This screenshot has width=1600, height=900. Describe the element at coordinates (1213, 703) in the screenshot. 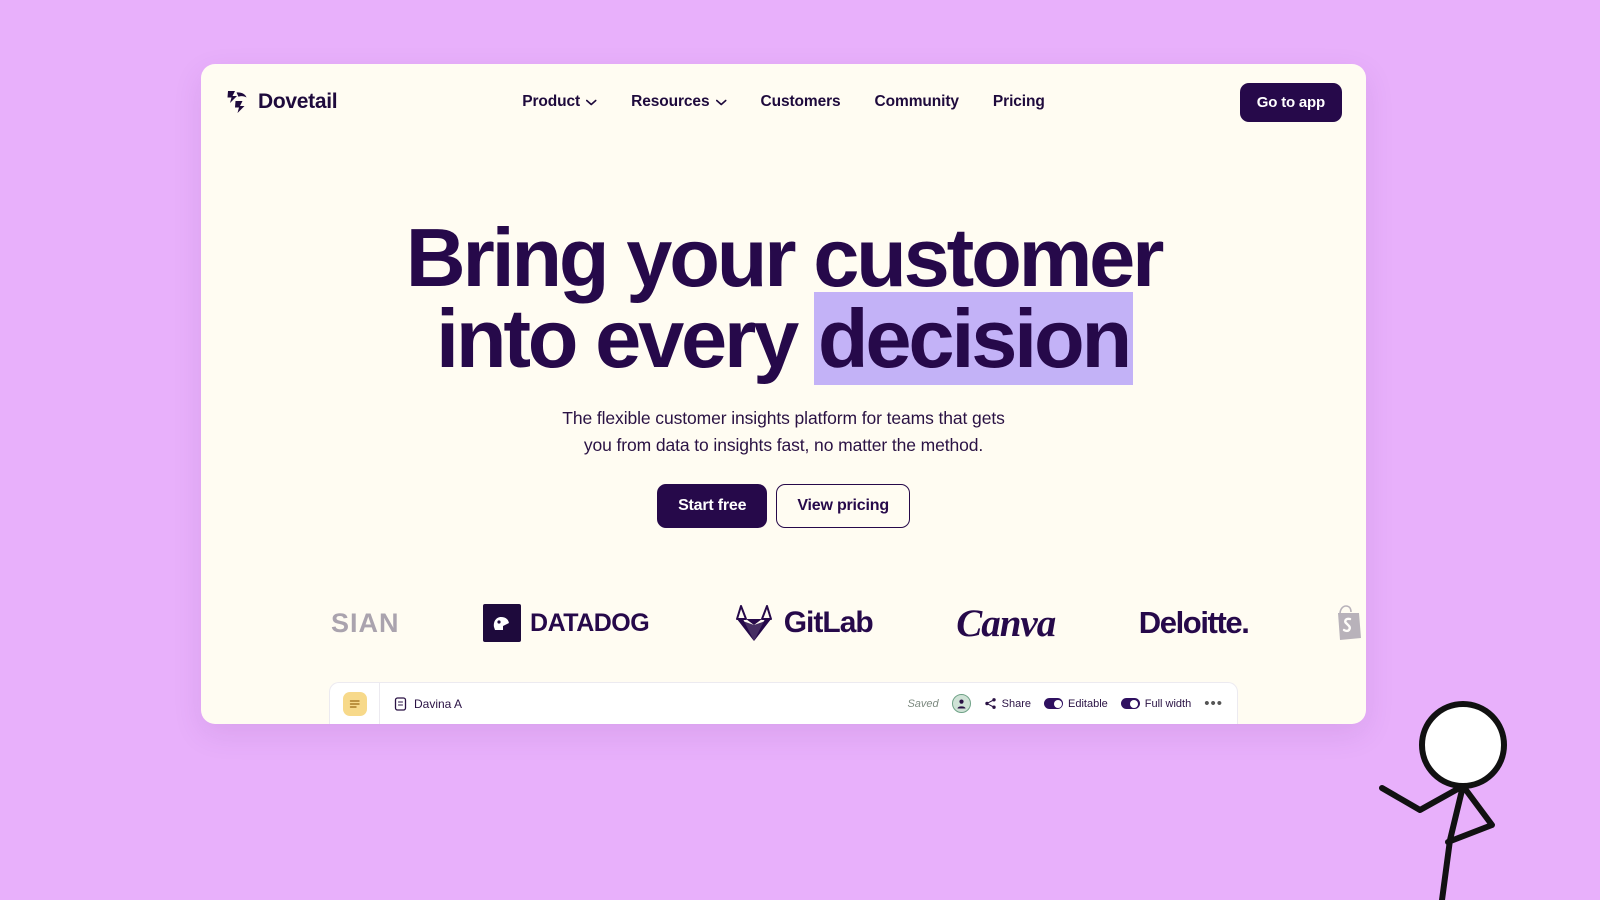

I see `more-options-icon: •••` at that location.